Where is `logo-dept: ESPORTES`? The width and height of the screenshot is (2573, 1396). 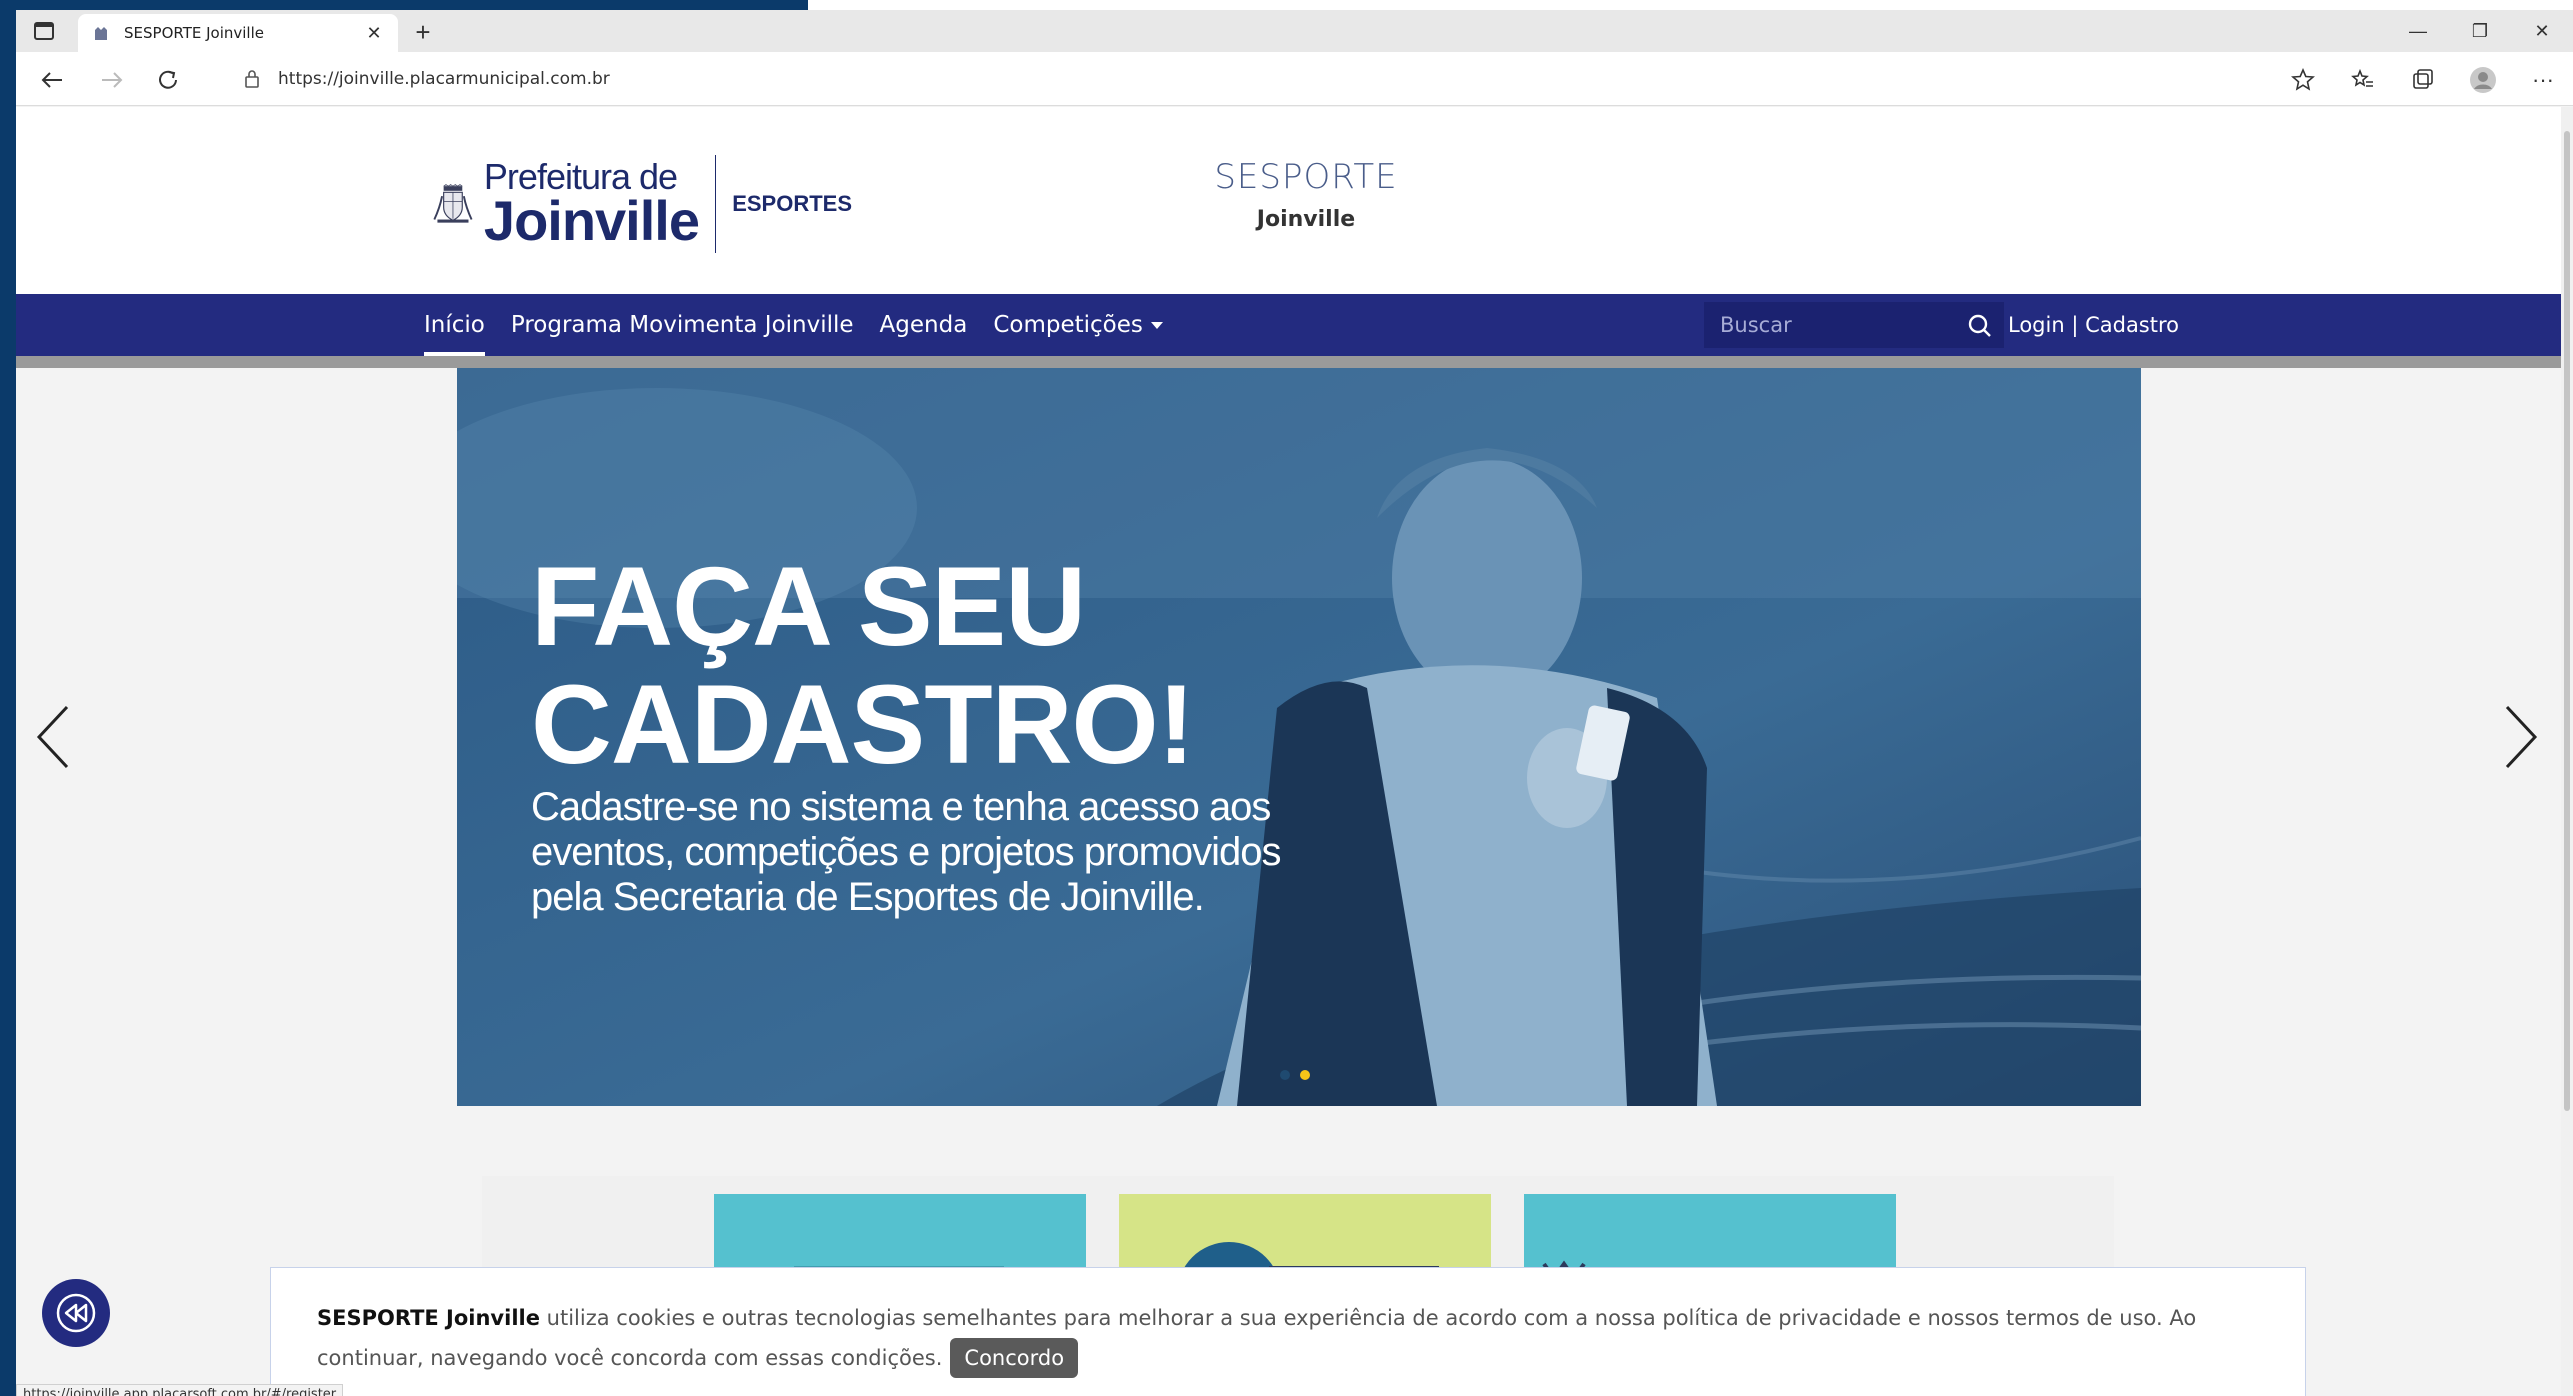 logo-dept: ESPORTES is located at coordinates (792, 203).